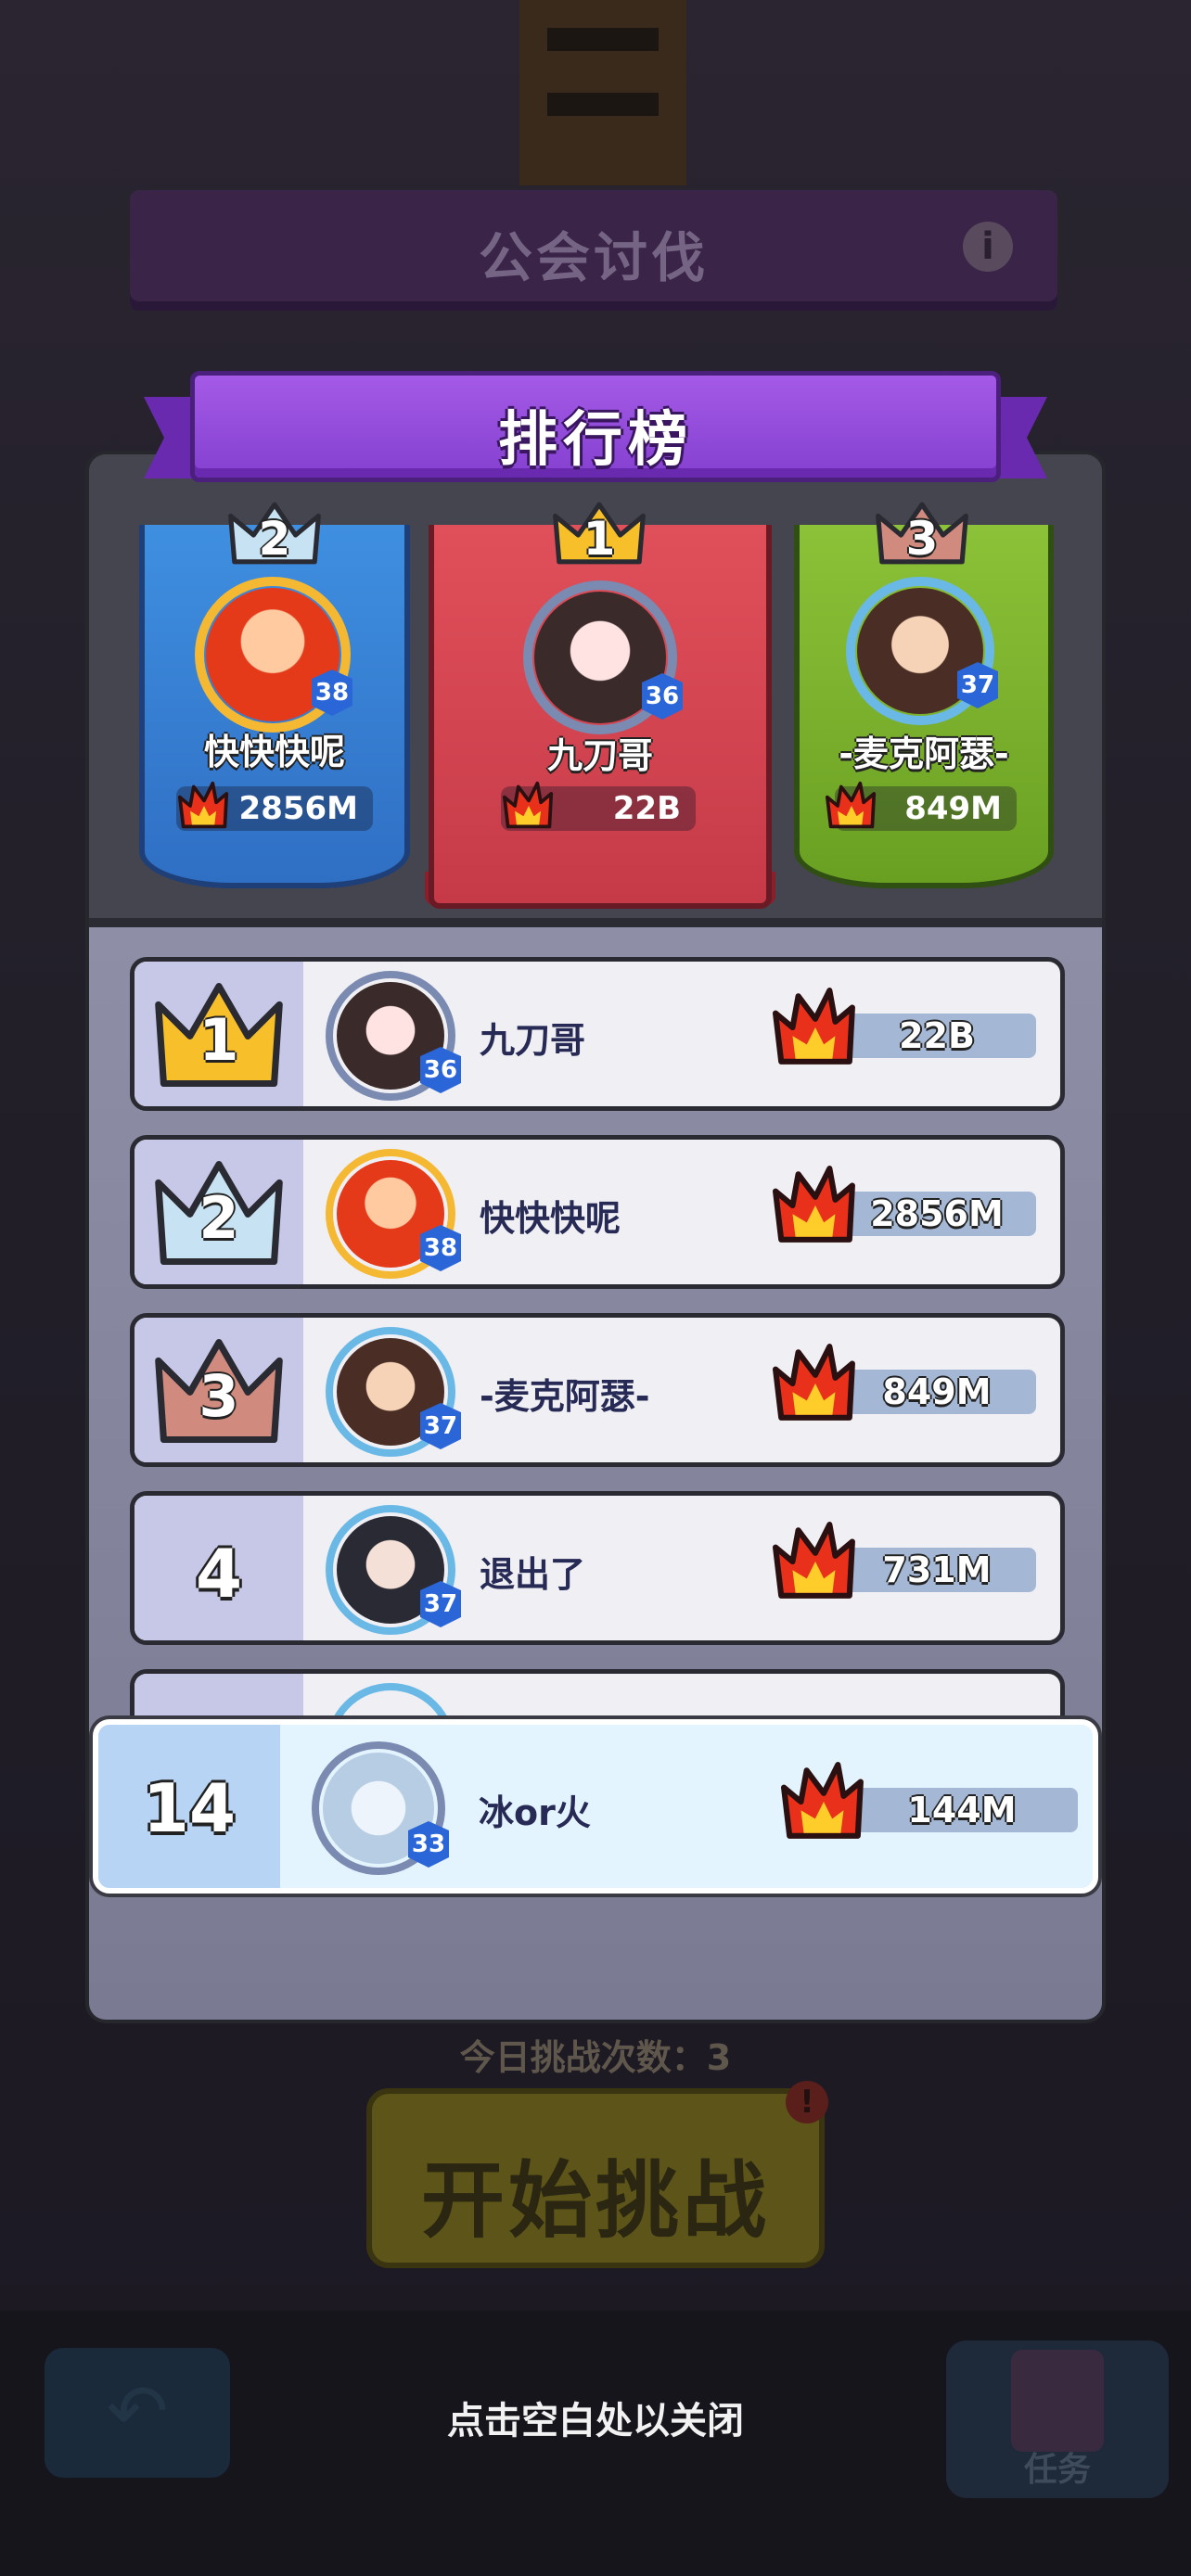 This screenshot has width=1191, height=2576. Describe the element at coordinates (807, 2102) in the screenshot. I see `alert-badge-icon: !` at that location.